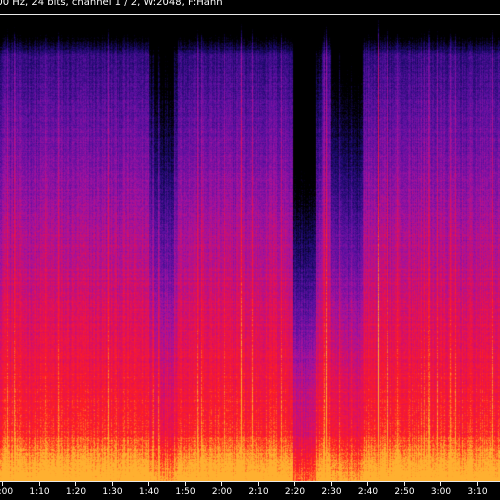 The height and width of the screenshot is (500, 500). Describe the element at coordinates (477, 492) in the screenshot. I see `time-tick-label: 3:10` at that location.